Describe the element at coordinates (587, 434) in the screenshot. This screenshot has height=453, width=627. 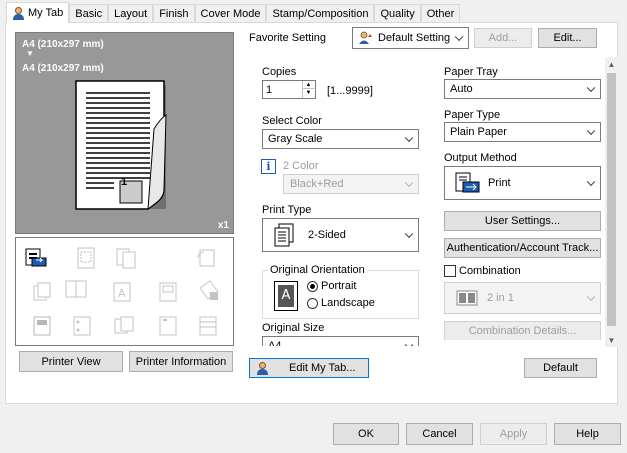
I see `help-button: Help` at that location.